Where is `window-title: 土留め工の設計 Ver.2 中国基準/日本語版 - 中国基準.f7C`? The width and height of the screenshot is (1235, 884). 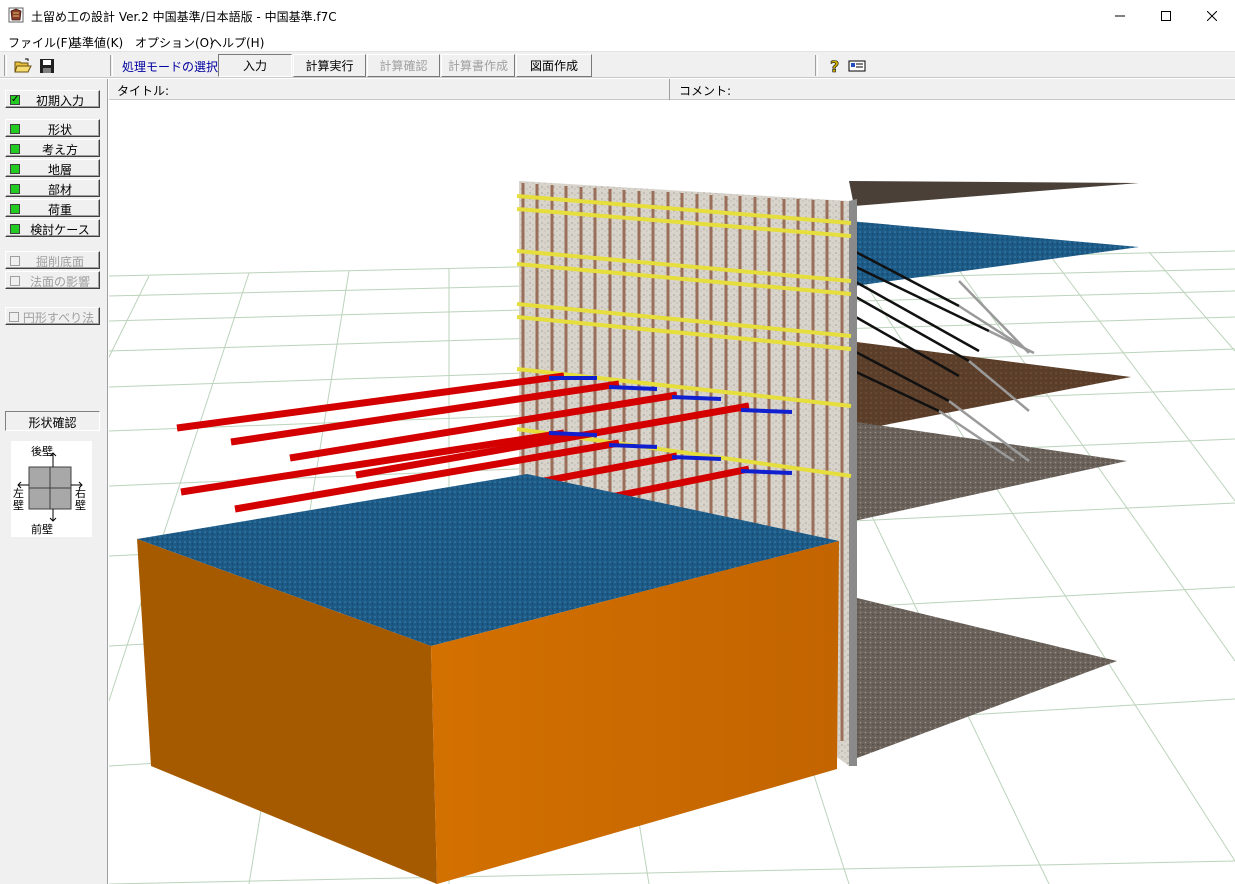
window-title: 土留め工の設計 Ver.2 中国基準/日本語版 - 中国基準.f7C is located at coordinates (184, 17).